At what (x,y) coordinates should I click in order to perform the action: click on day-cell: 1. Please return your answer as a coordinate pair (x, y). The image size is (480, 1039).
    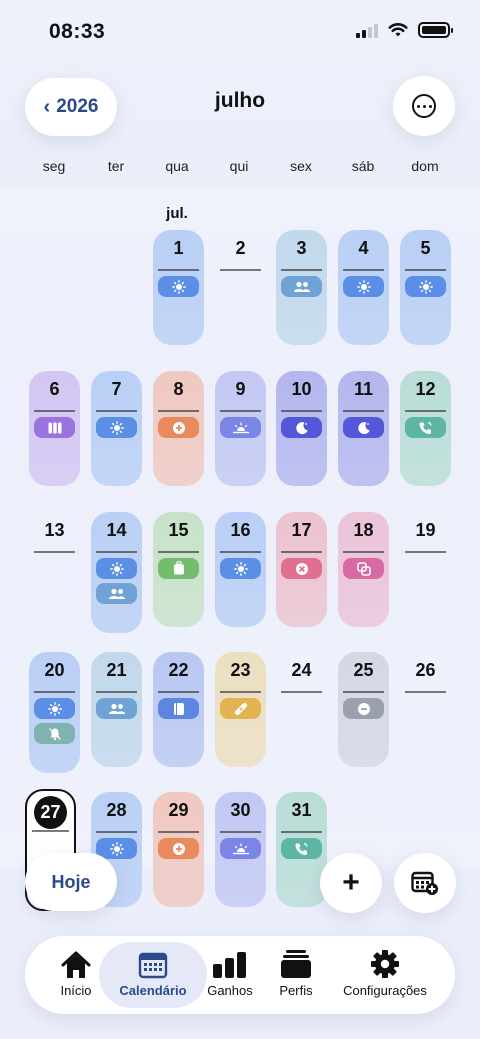
    Looking at the image, I should click on (178, 287).